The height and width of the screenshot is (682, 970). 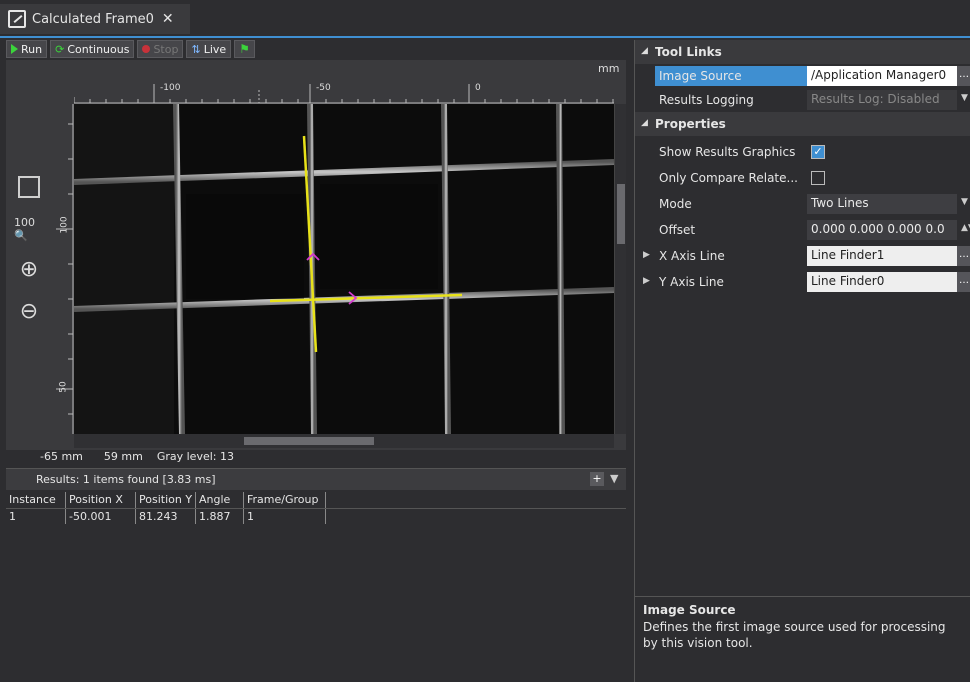 What do you see at coordinates (101, 500) in the screenshot?
I see `column-header: Position X` at bounding box center [101, 500].